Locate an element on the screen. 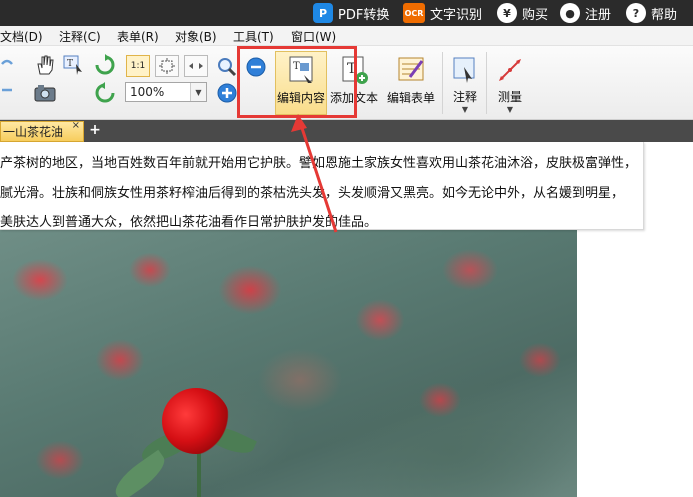  select-text-icon: T is located at coordinates (73, 65).